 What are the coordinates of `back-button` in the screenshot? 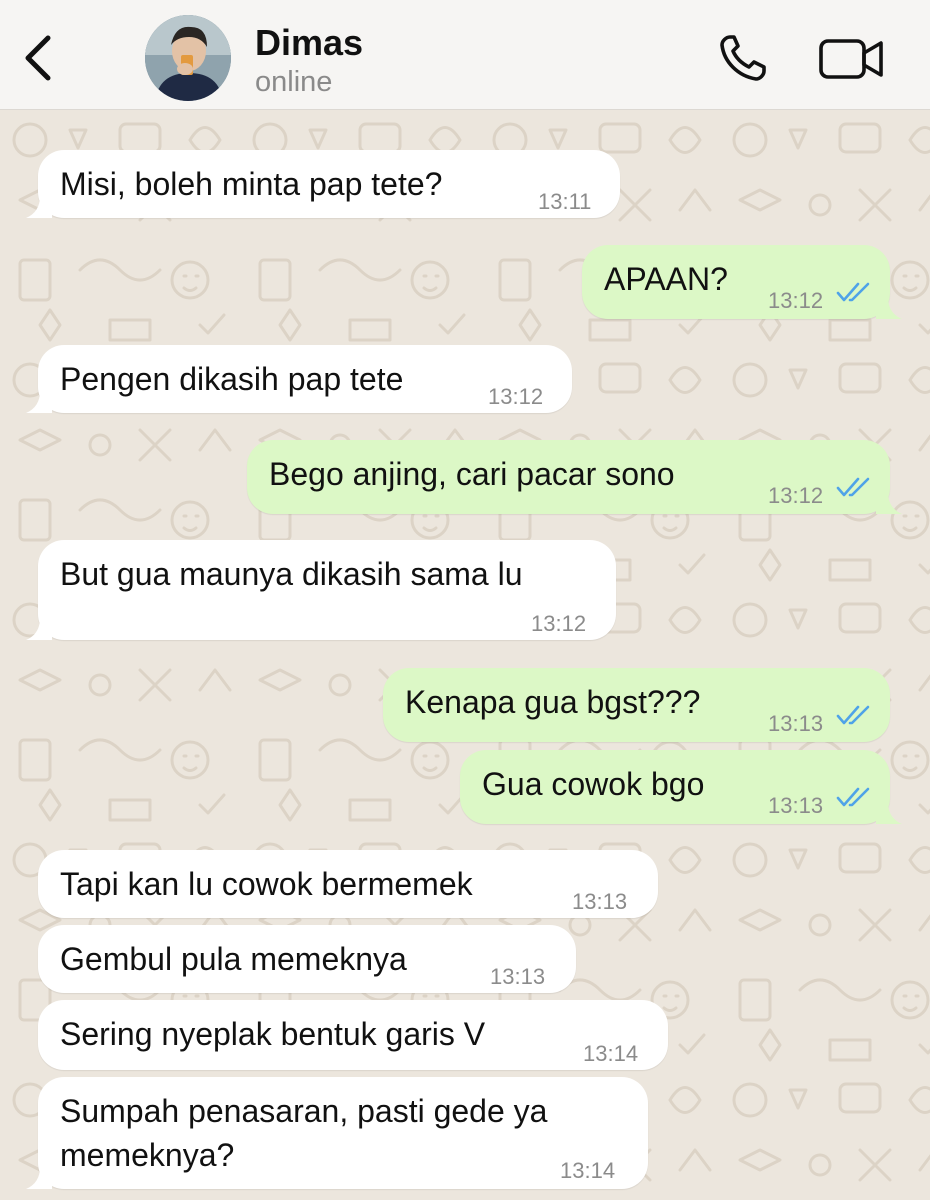 It's located at (38, 58).